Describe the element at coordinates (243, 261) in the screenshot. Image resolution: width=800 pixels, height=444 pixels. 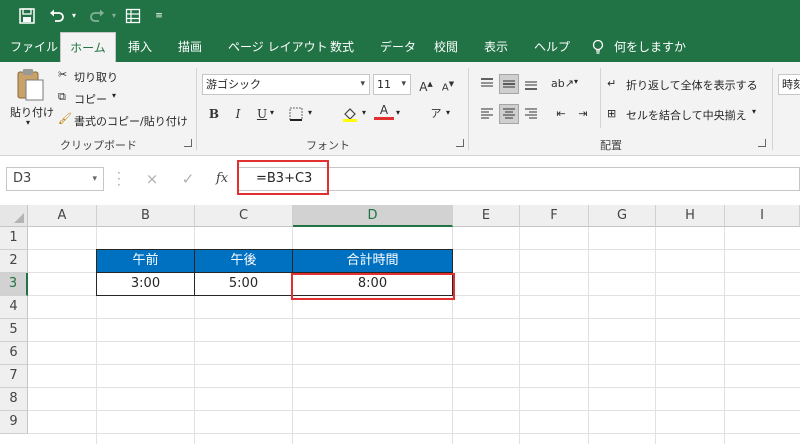
I see `cell-c2: 午後` at that location.